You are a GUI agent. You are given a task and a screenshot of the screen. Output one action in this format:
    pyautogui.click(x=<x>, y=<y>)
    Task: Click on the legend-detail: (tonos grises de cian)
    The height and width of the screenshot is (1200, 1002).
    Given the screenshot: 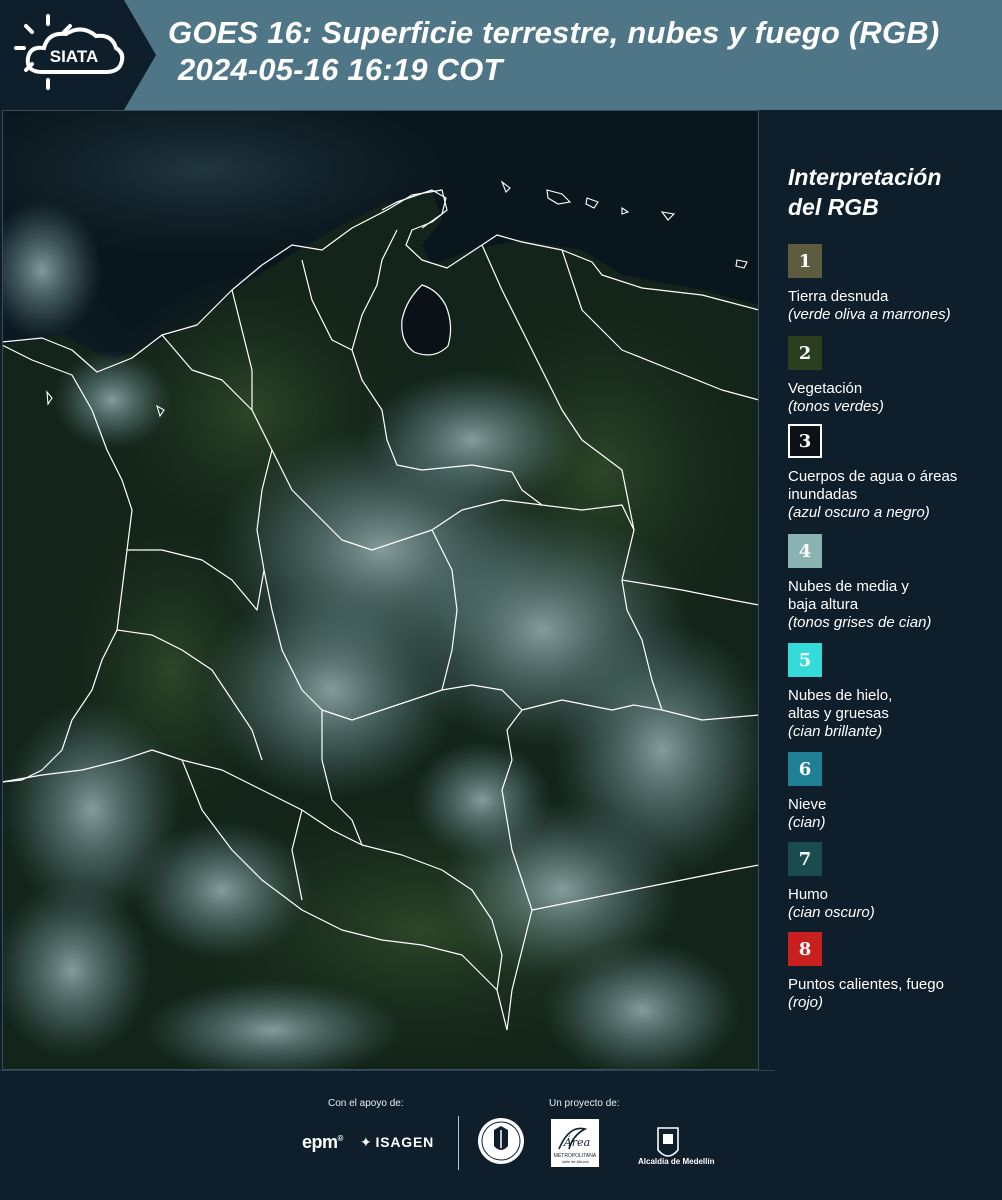 What is the action you would take?
    pyautogui.click(x=860, y=622)
    